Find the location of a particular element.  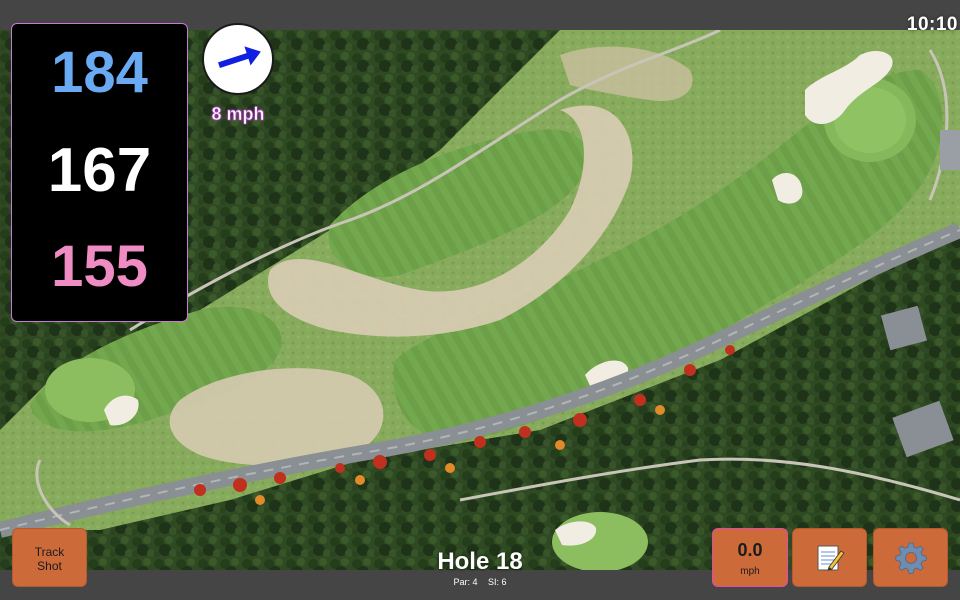

wind-speed-label: 8 mph is located at coordinates (238, 114).